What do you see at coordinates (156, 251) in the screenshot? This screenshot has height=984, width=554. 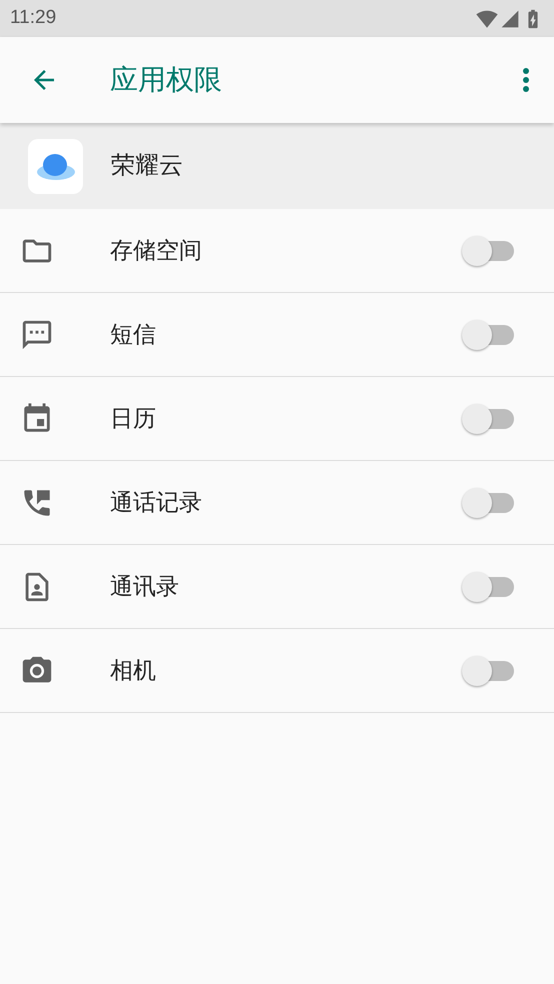 I see `permission-label: 存储空间` at bounding box center [156, 251].